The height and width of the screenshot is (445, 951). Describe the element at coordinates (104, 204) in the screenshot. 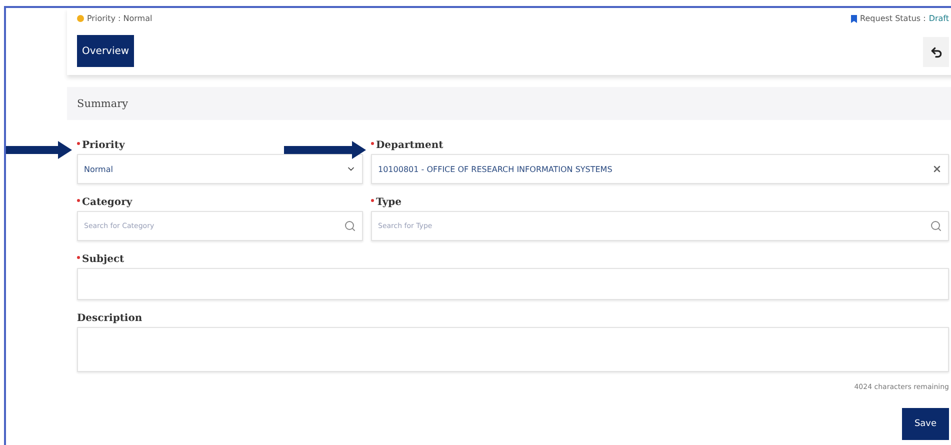

I see `field-label: Category` at that location.